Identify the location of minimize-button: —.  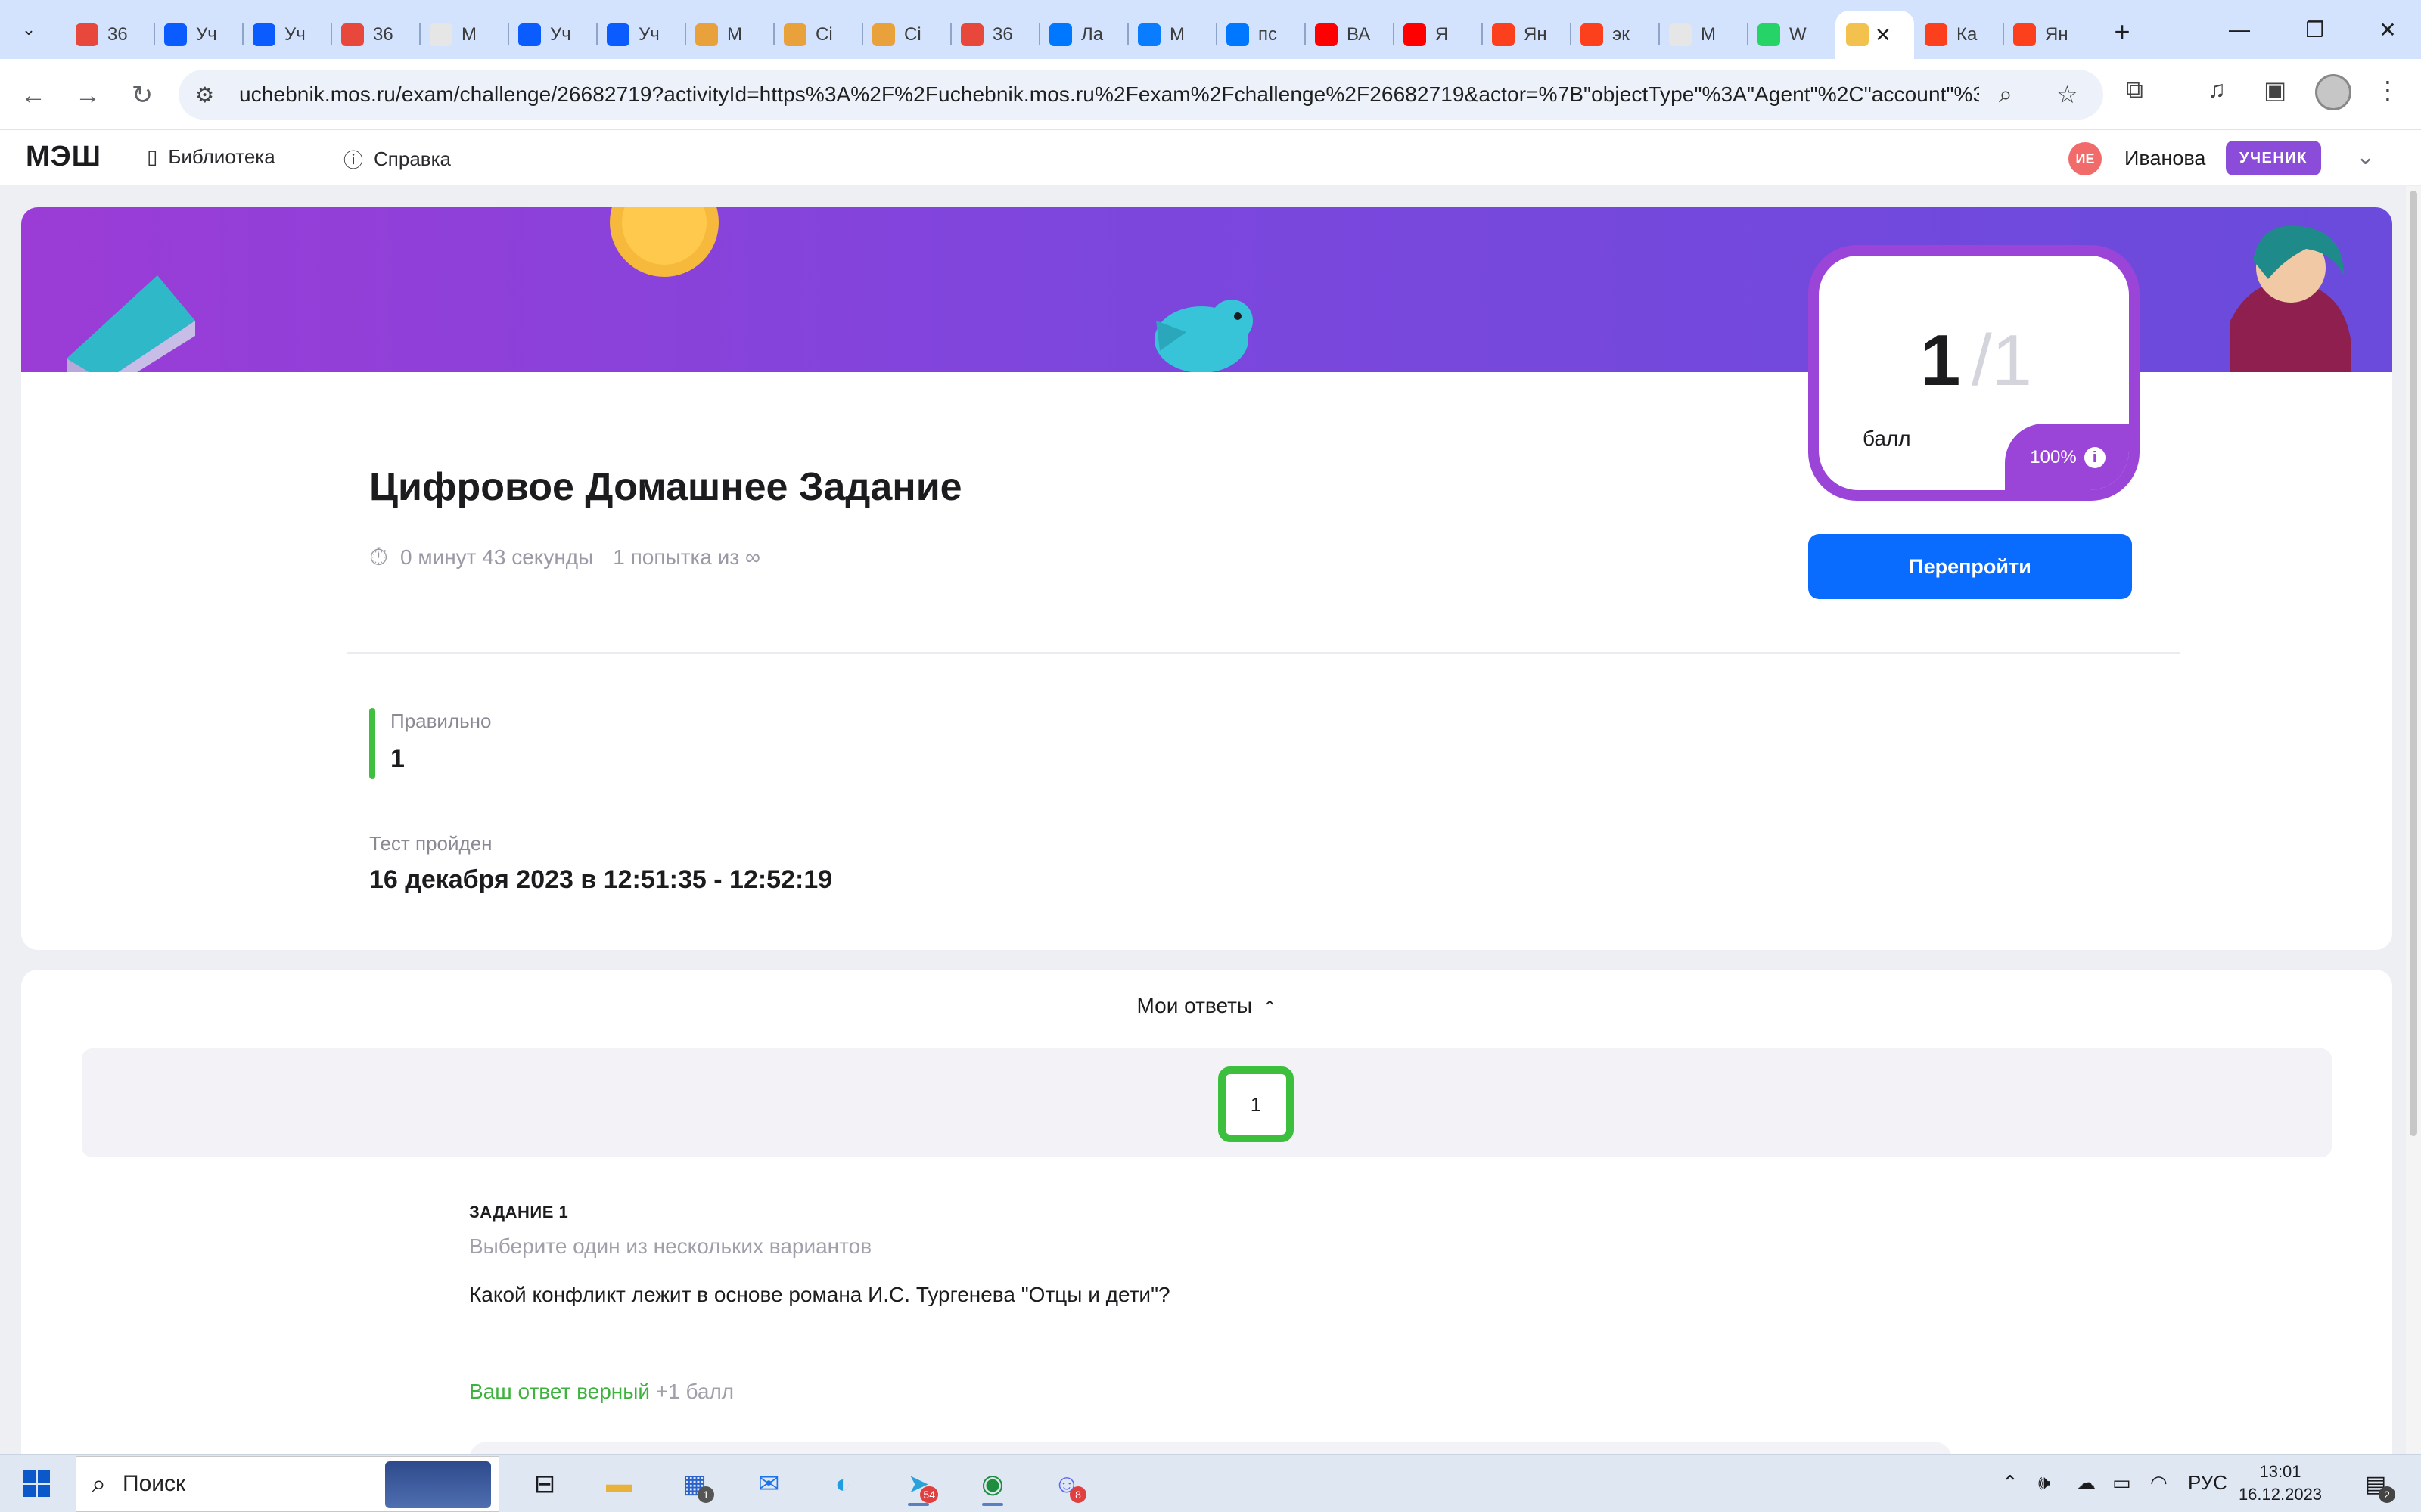
(2239, 29).